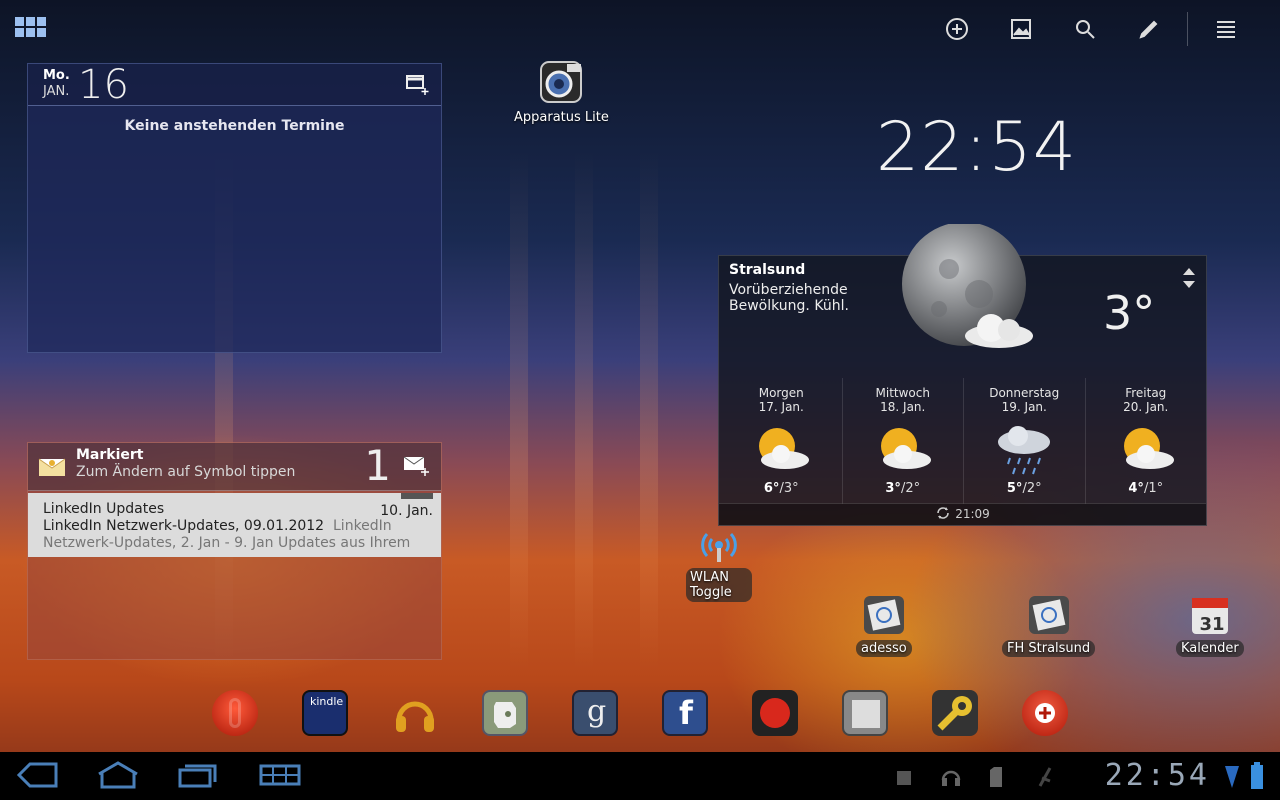  I want to click on no-events-text: Keine anstehenden Termine, so click(234, 126).